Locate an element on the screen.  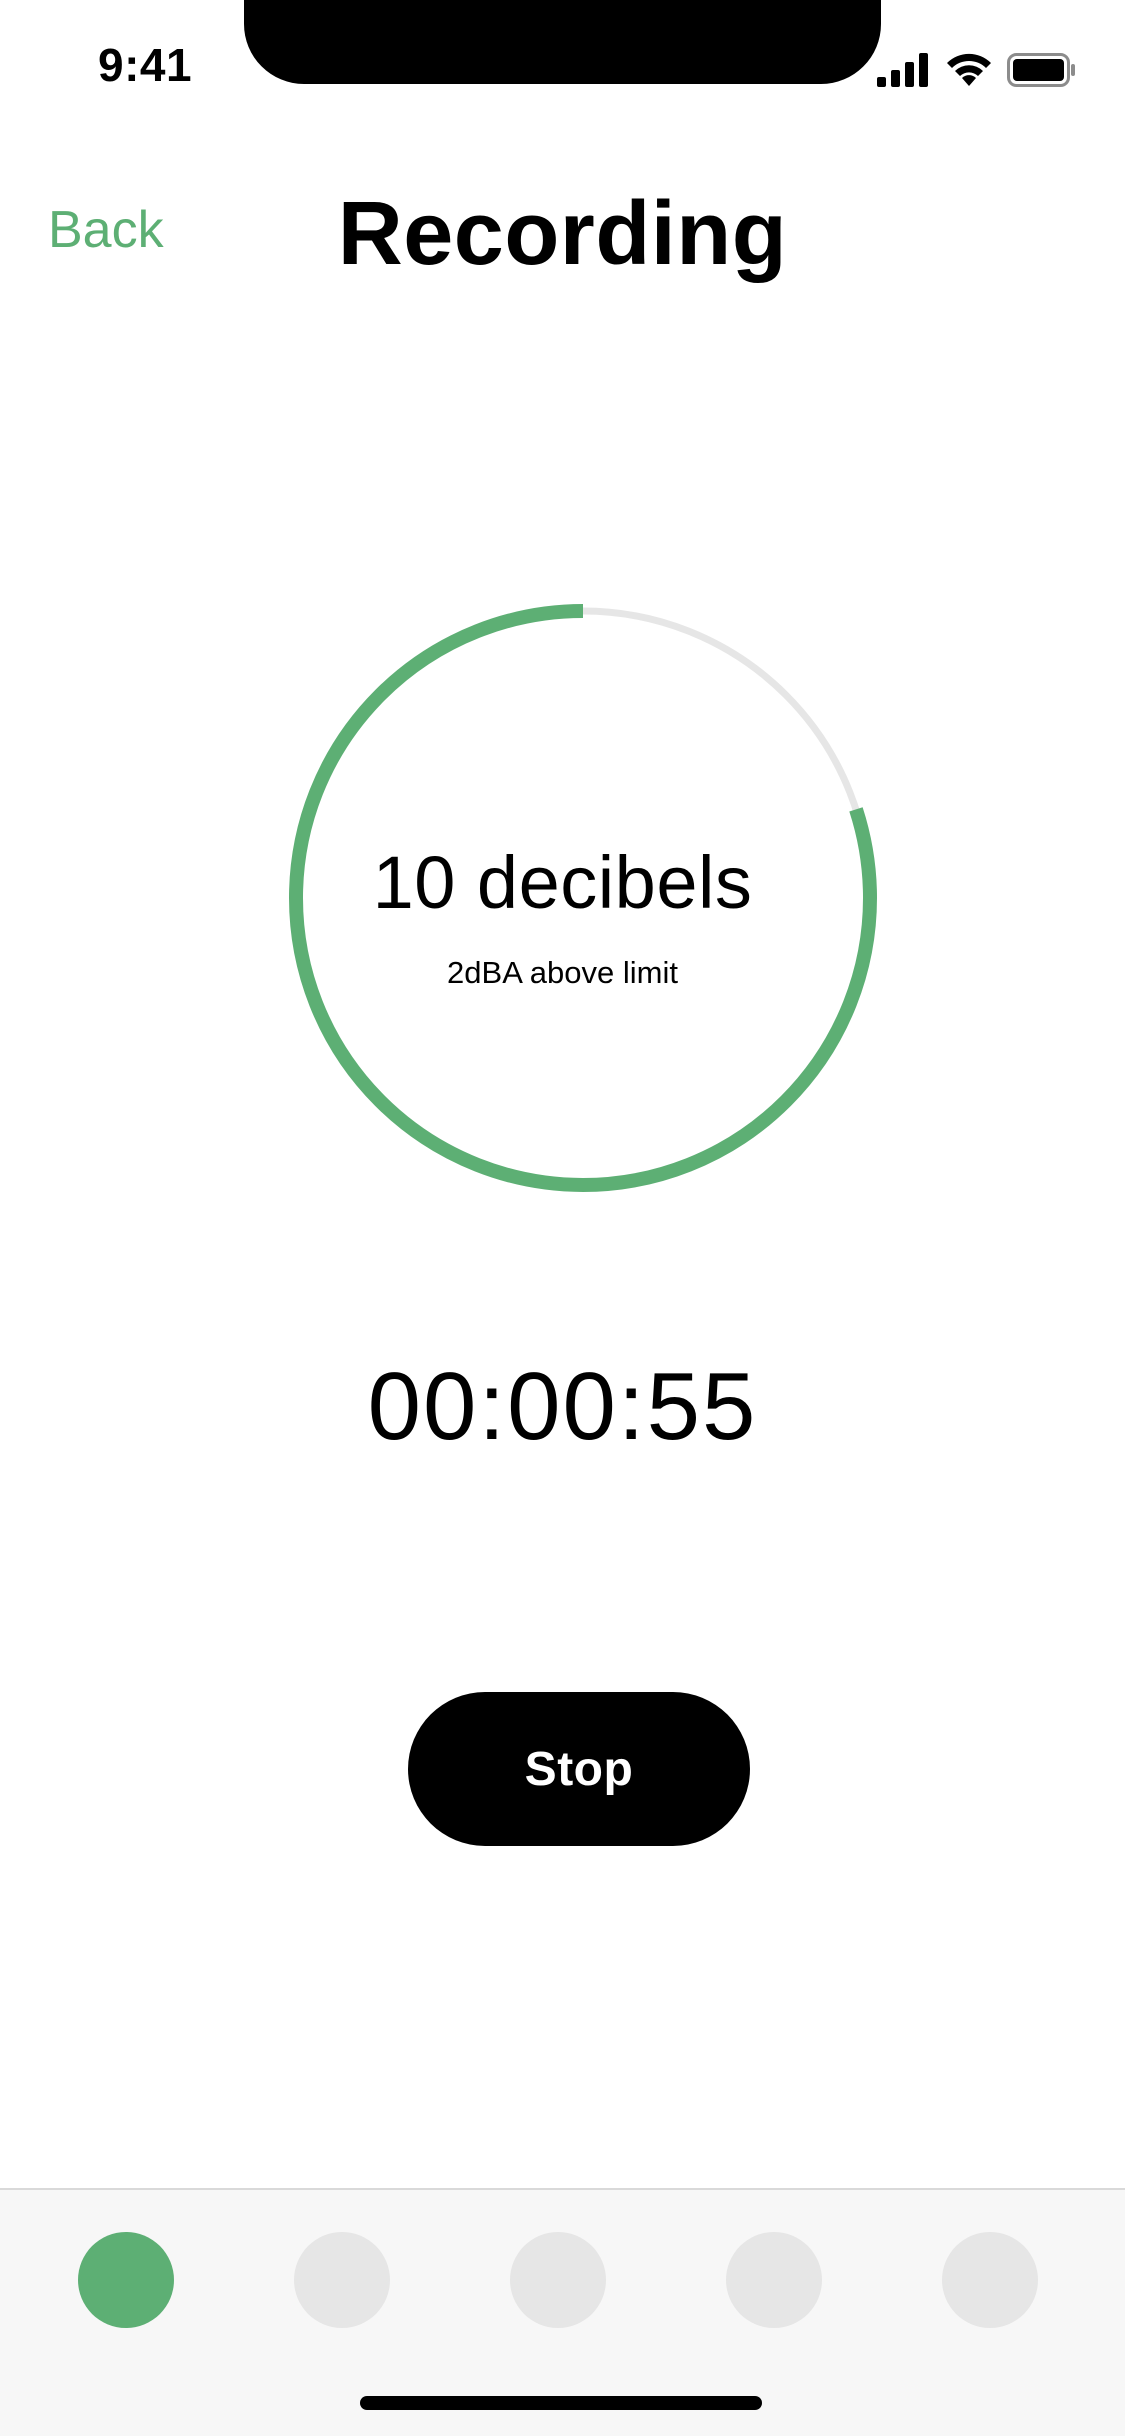
status-icons is located at coordinates (977, 70).